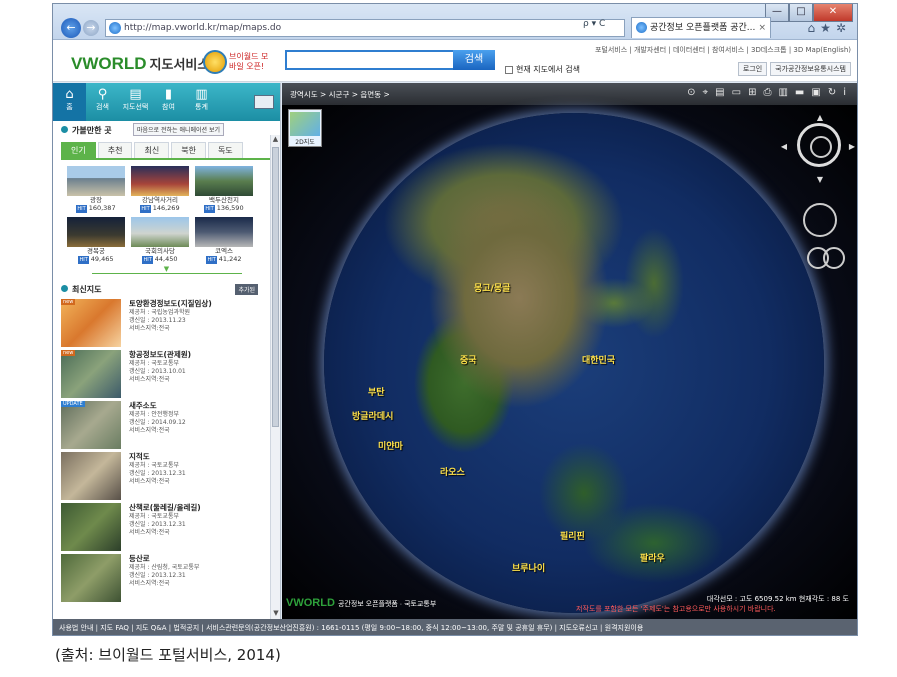  What do you see at coordinates (801, 13) in the screenshot?
I see `maximize-button: □` at bounding box center [801, 13].